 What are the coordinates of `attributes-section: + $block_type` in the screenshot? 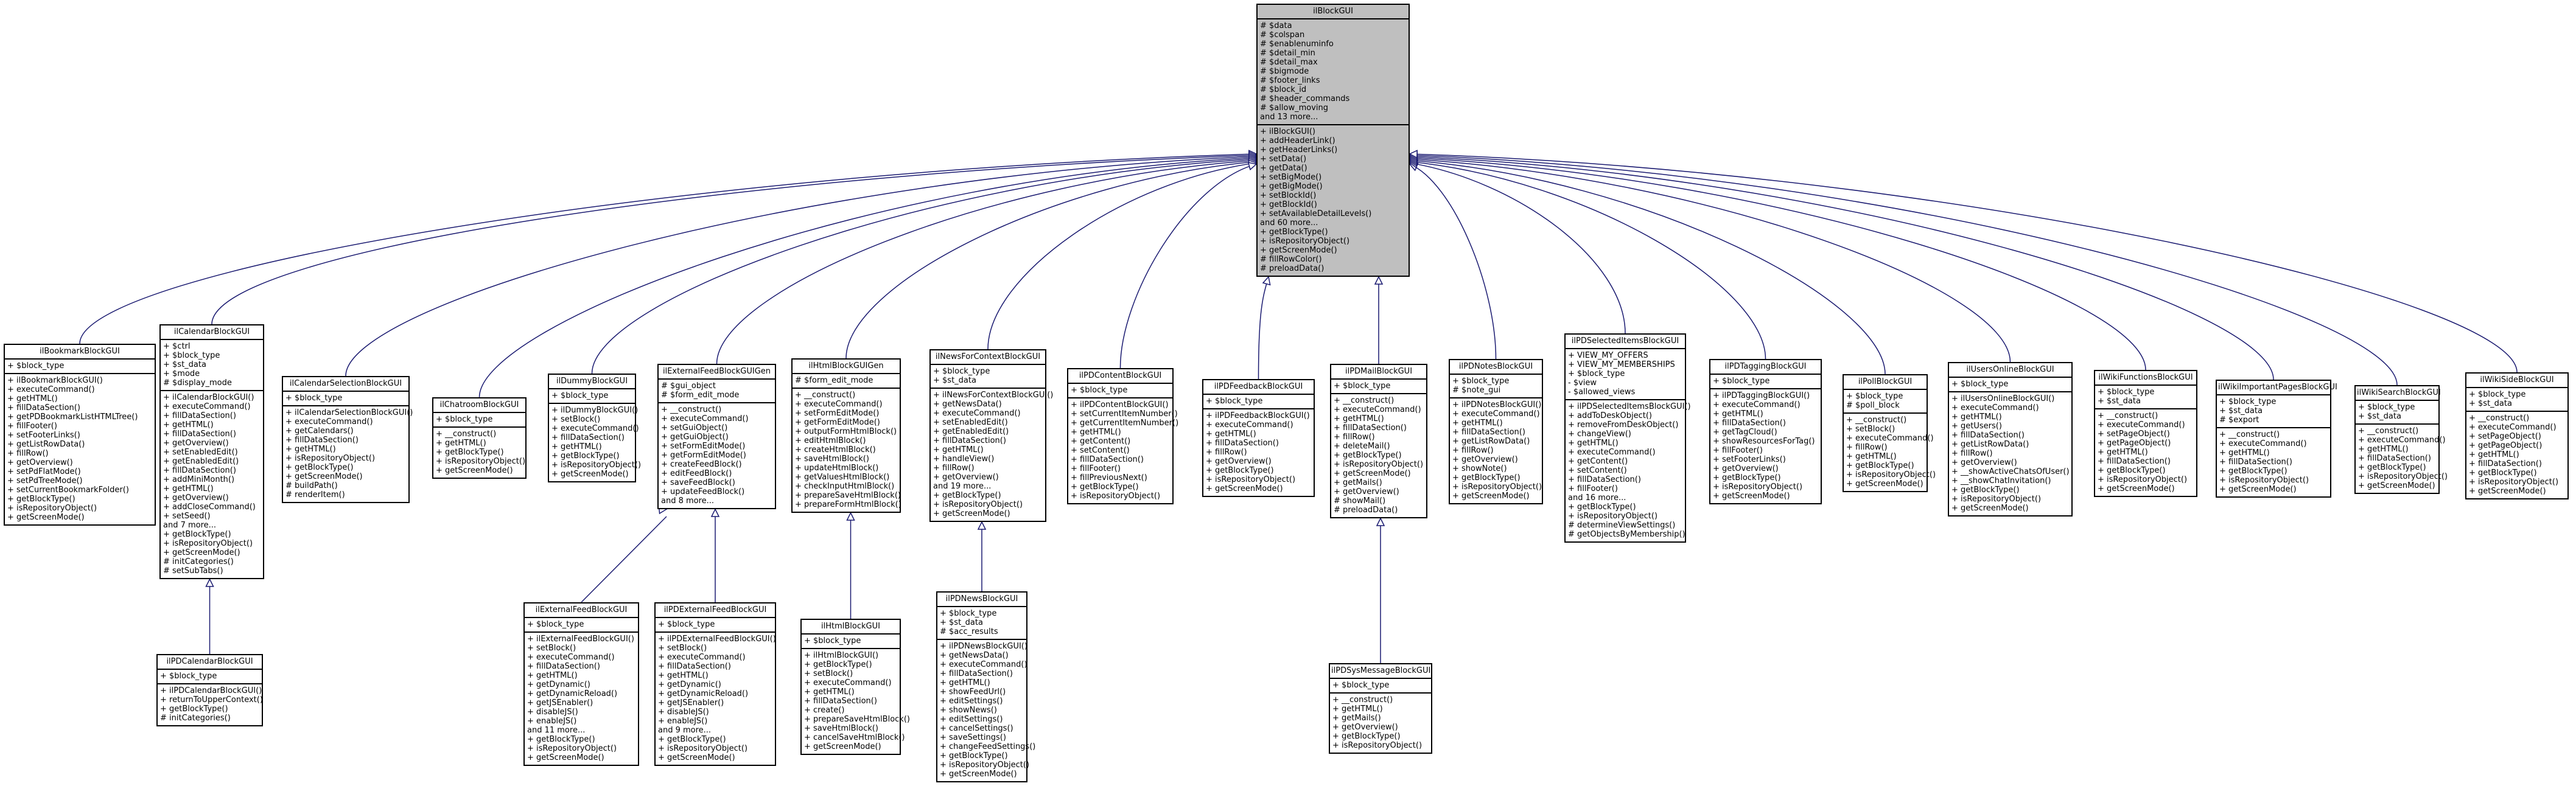 It's located at (851, 641).